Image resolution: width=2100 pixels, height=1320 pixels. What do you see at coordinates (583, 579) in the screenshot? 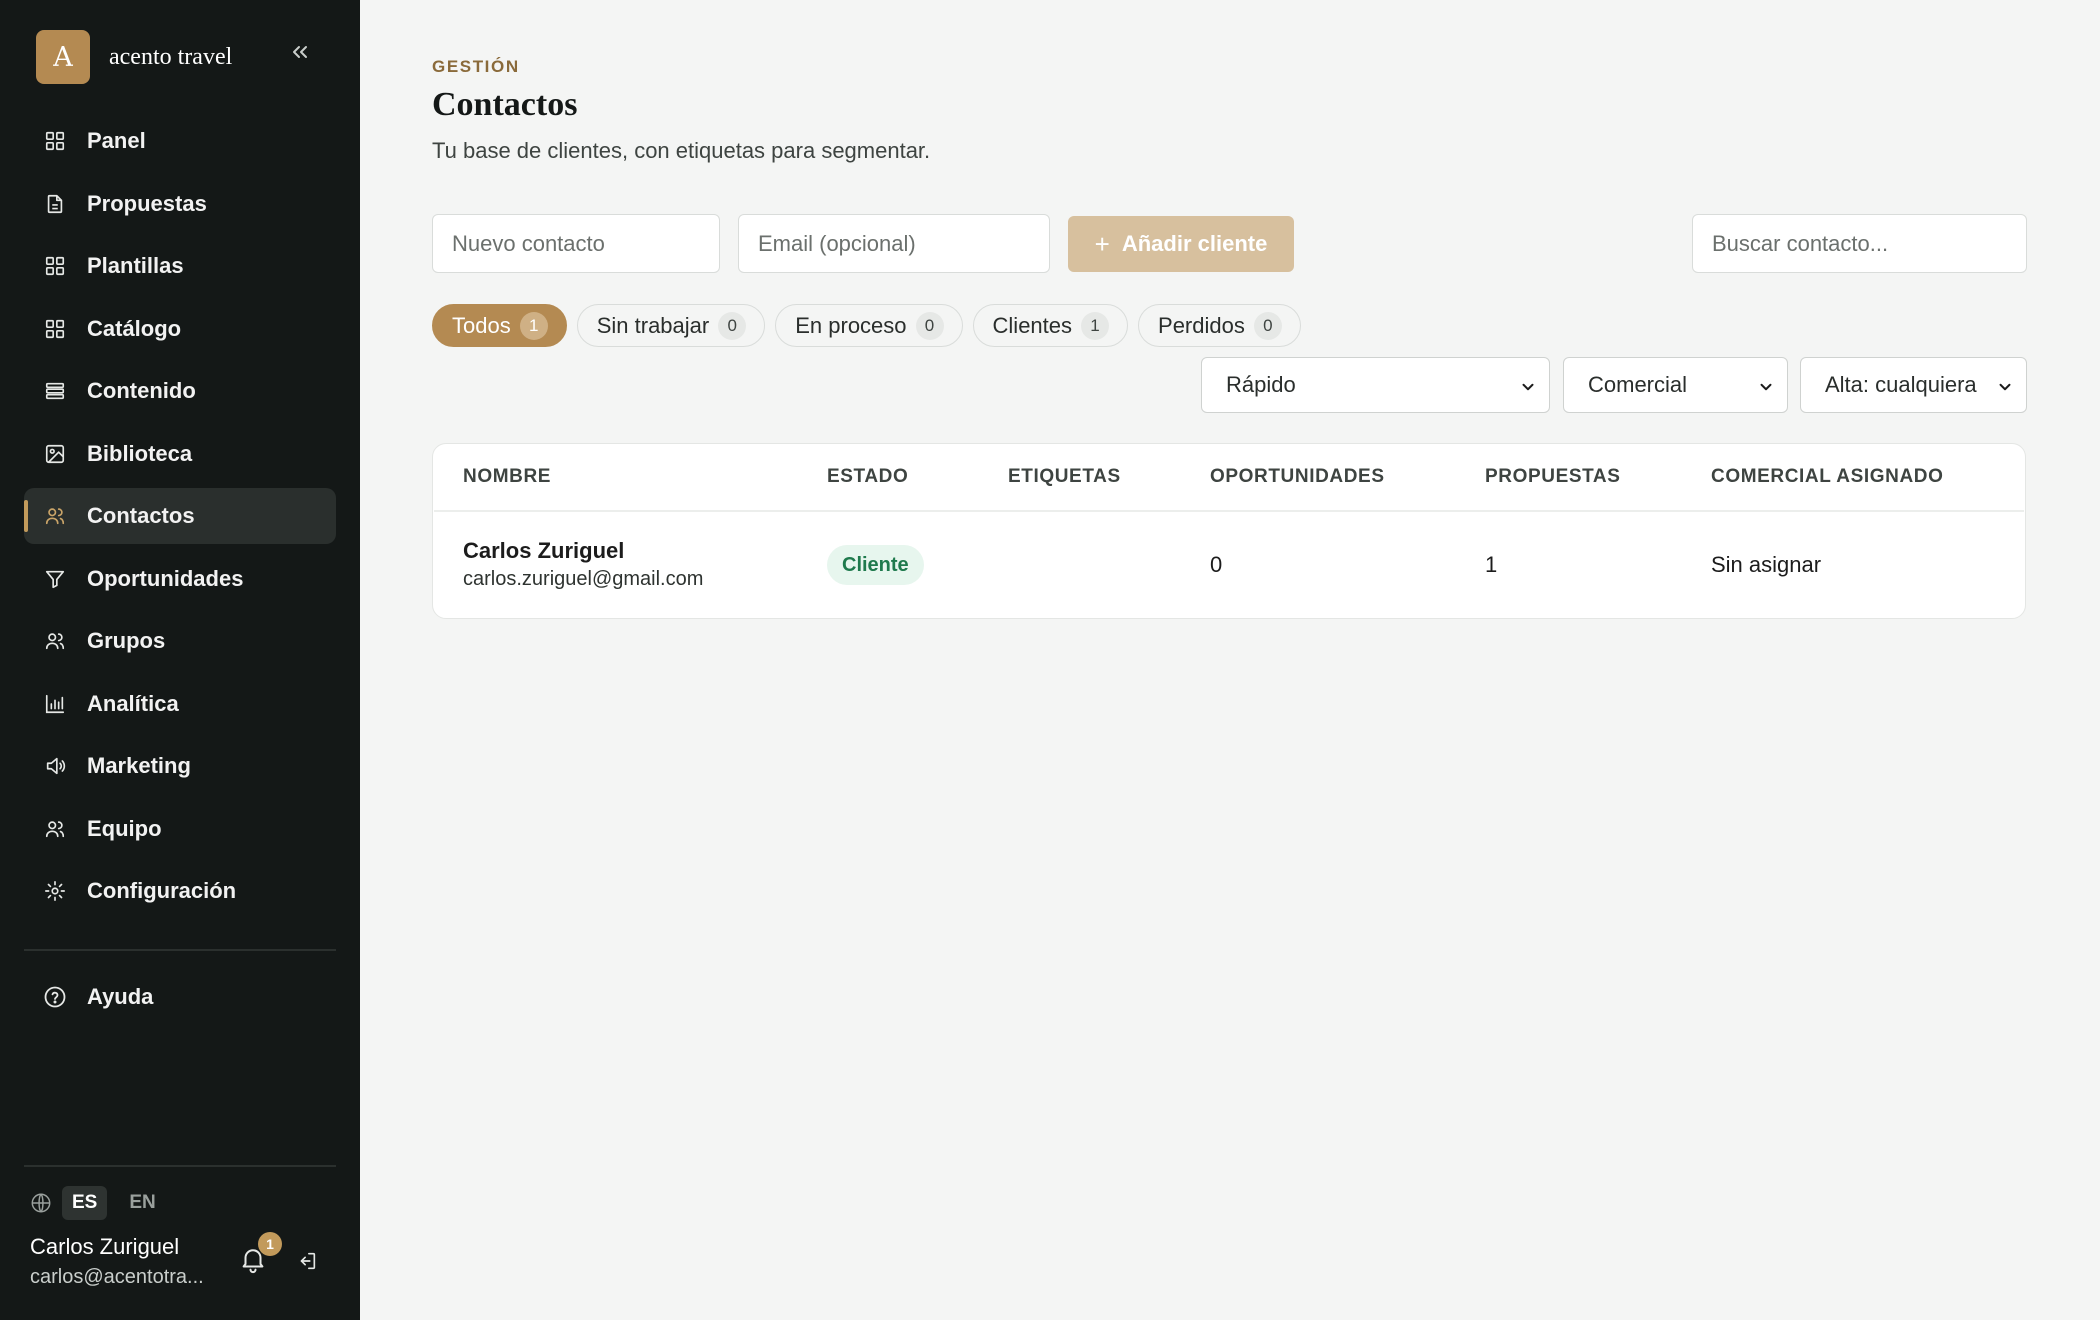
I see `contact-email: carlos.zuriguel@gmail.com` at bounding box center [583, 579].